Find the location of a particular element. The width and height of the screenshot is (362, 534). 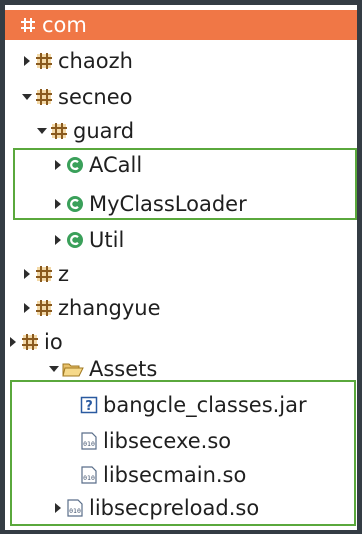

tree-item-label: Util is located at coordinates (107, 240).